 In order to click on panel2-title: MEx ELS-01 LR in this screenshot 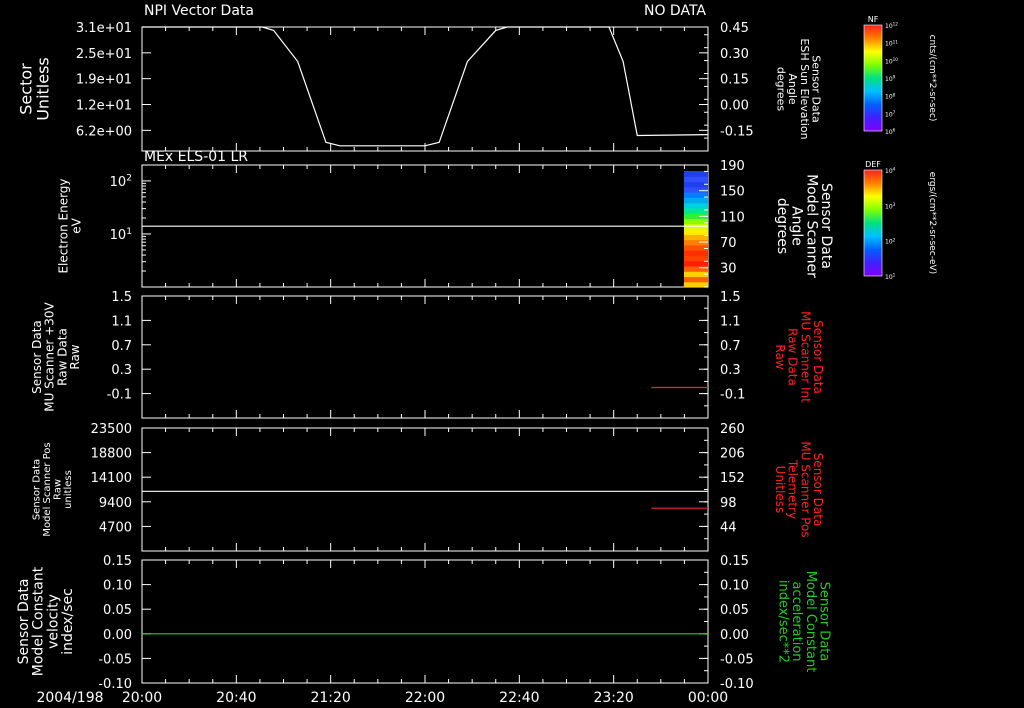, I will do `click(196, 157)`.